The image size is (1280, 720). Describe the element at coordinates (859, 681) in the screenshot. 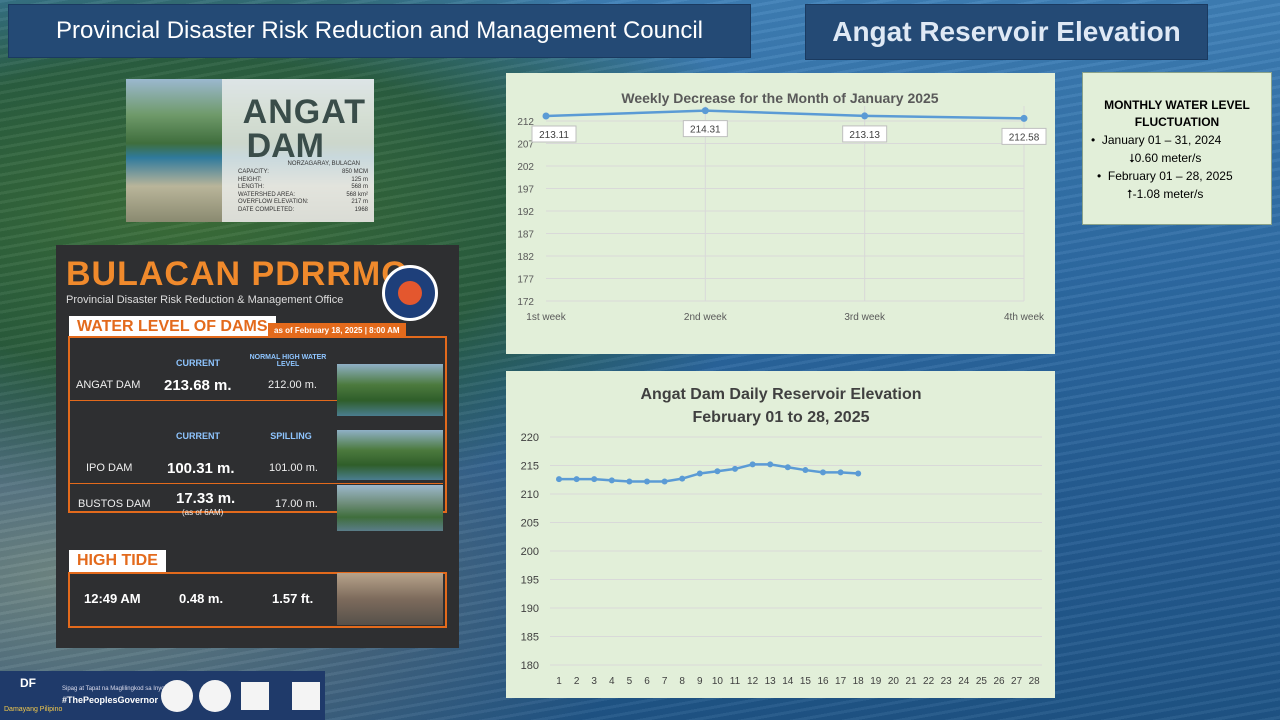

I see `chart2-x-tick: 18` at that location.